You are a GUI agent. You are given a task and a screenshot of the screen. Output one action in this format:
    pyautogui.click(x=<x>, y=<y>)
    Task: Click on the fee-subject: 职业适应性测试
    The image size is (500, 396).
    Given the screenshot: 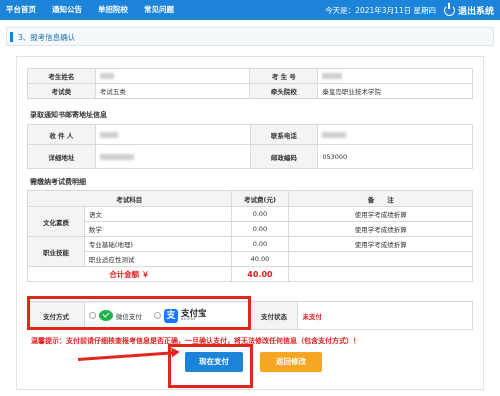 What is the action you would take?
    pyautogui.click(x=157, y=259)
    